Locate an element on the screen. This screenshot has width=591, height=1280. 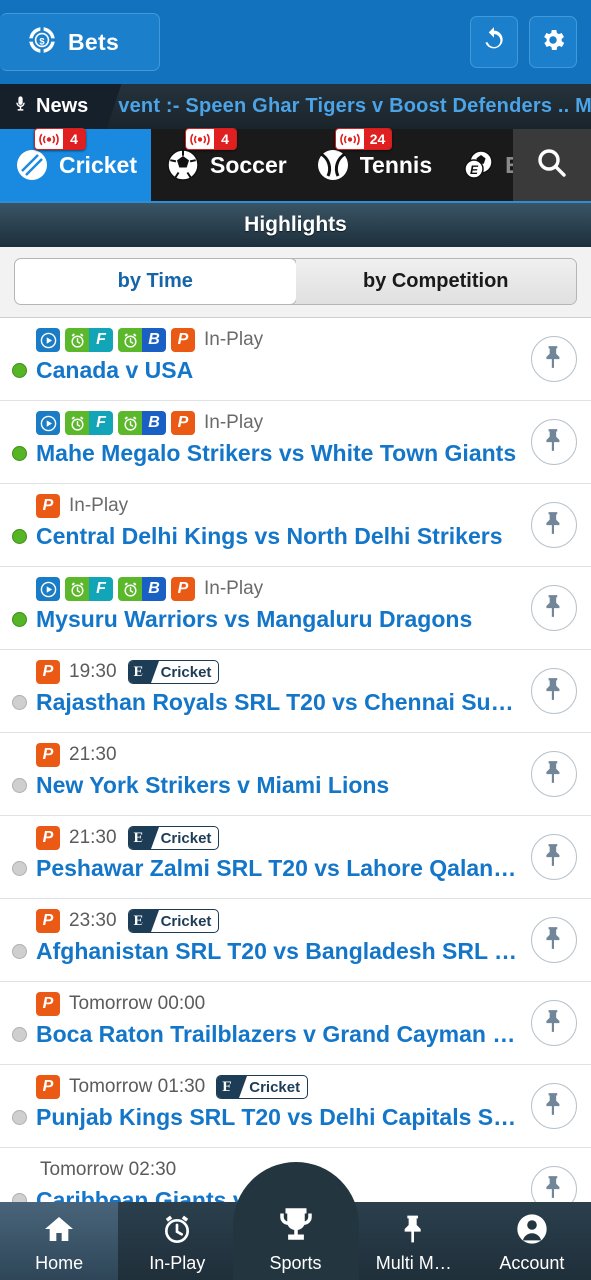
news-tag: News is located at coordinates (51, 106).